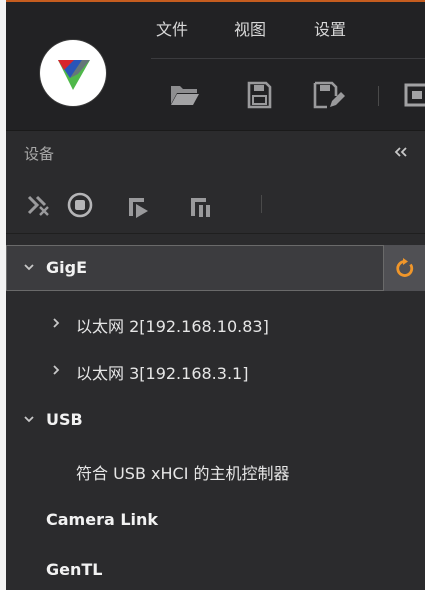  What do you see at coordinates (261, 204) in the screenshot?
I see `device-toolbar-divider` at bounding box center [261, 204].